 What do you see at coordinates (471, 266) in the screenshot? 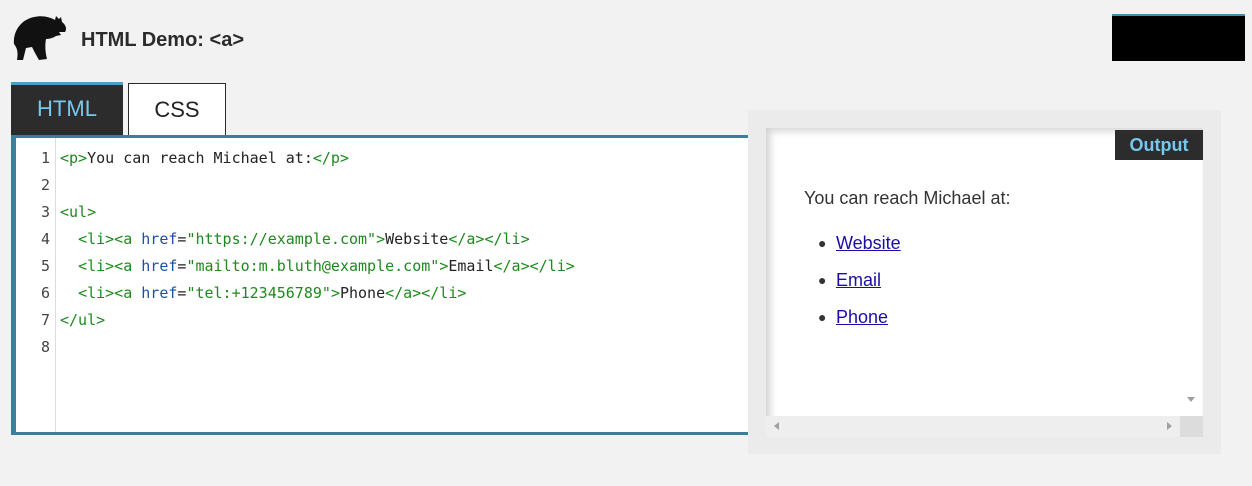
I see `code-token: Email` at bounding box center [471, 266].